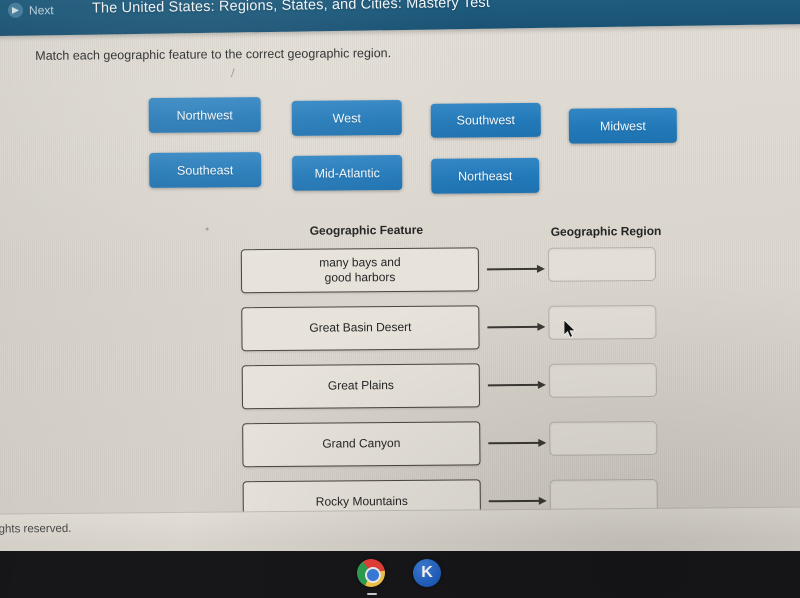 The width and height of the screenshot is (800, 598). What do you see at coordinates (205, 170) in the screenshot?
I see `region-tile-southeast: Southeast` at bounding box center [205, 170].